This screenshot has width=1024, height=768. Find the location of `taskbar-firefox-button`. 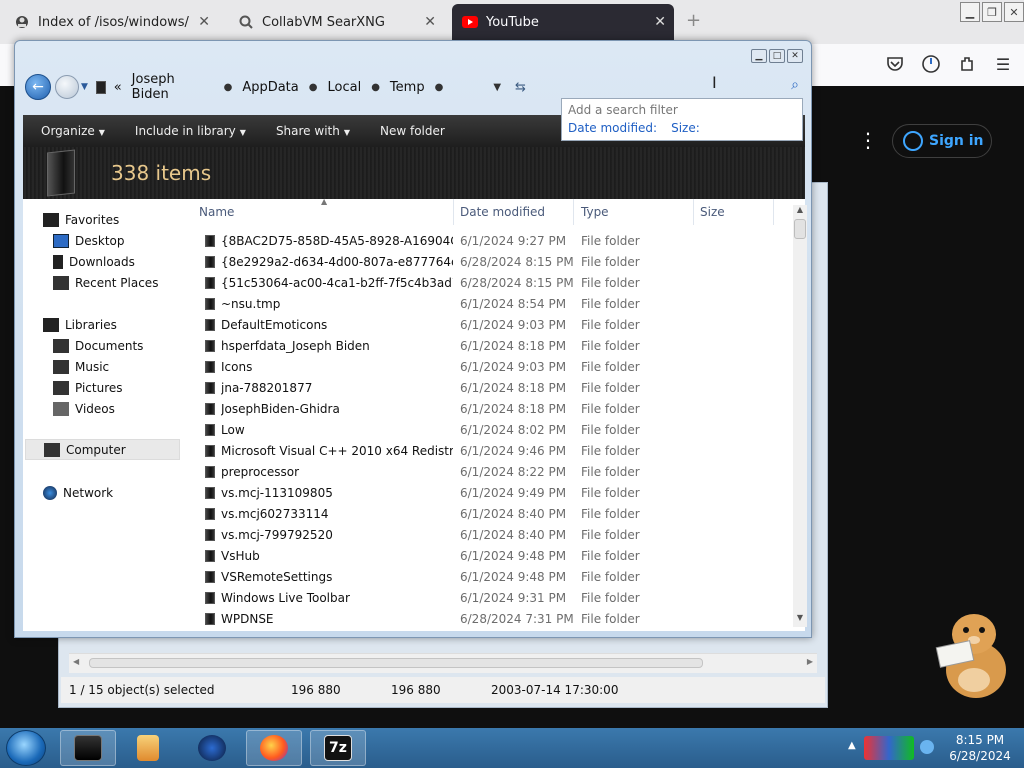

taskbar-firefox-button is located at coordinates (274, 748).